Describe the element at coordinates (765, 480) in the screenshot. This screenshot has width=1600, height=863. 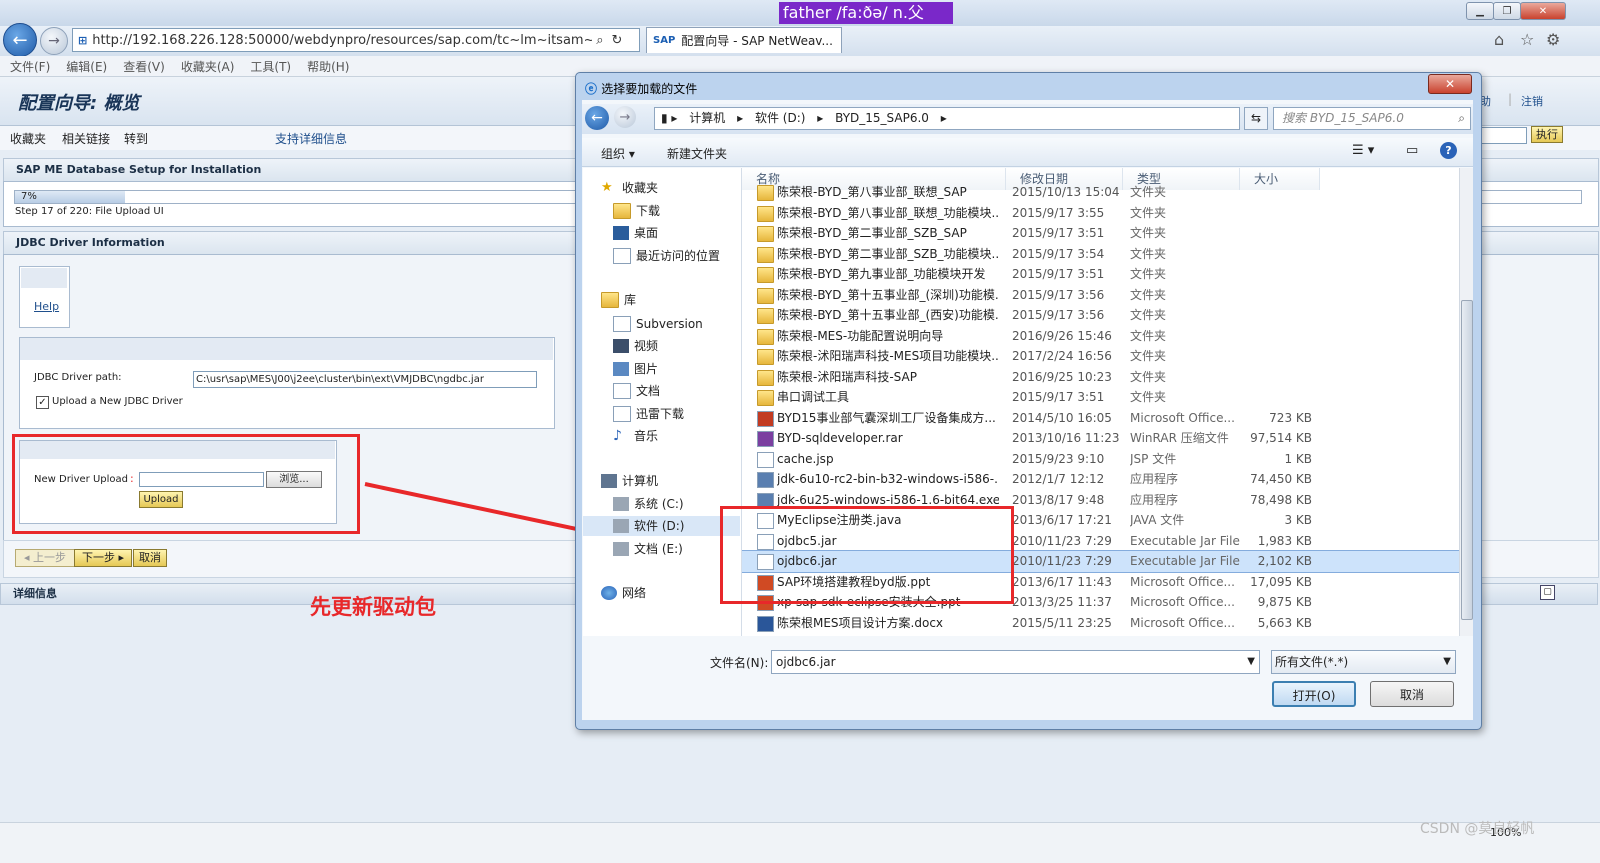
I see `exe-icon` at that location.